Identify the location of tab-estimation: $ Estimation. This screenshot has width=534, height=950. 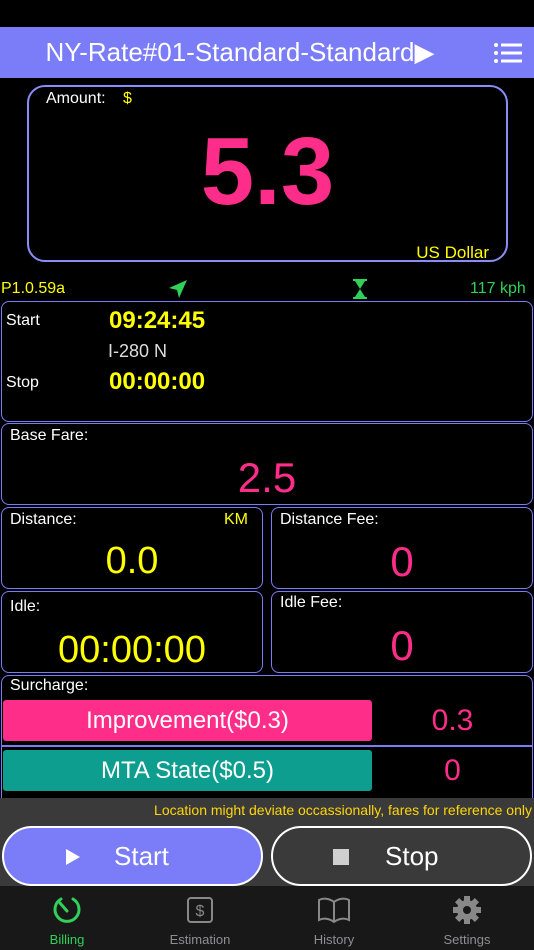
(200, 918).